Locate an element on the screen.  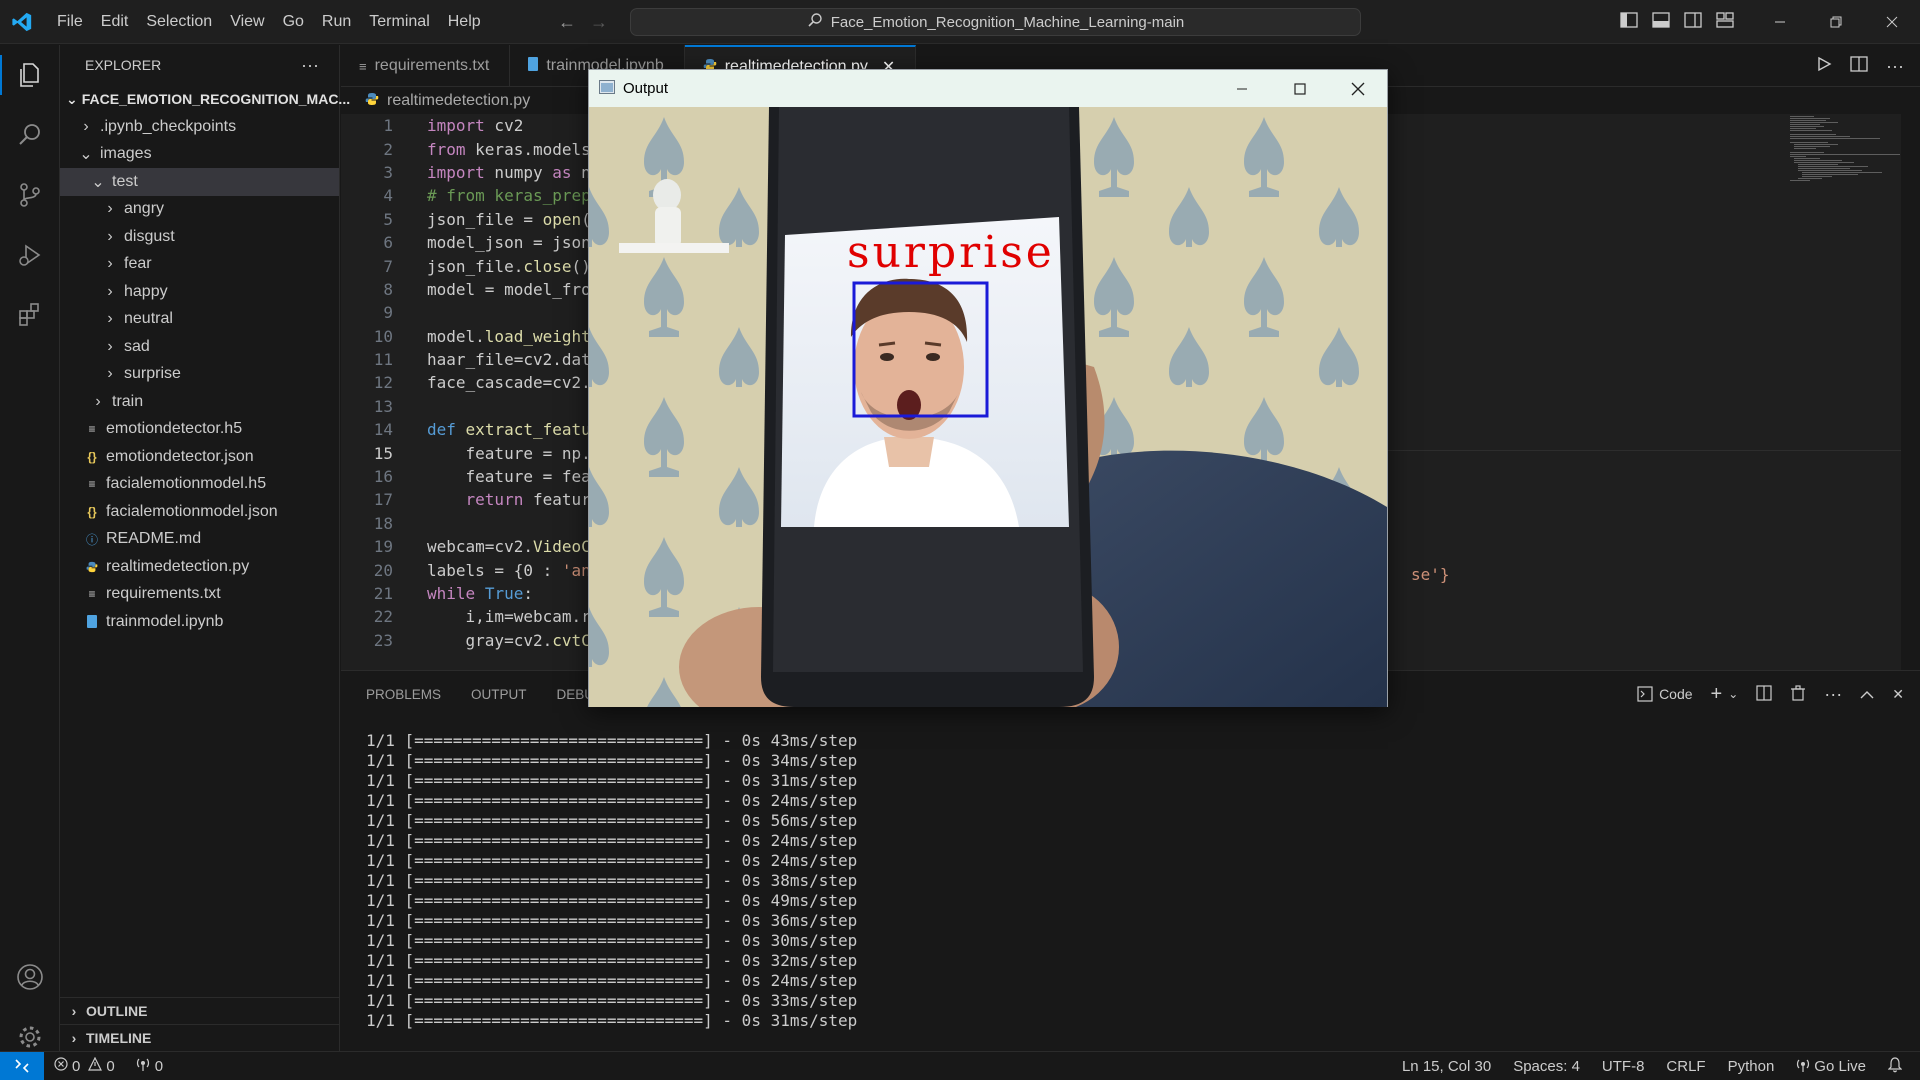
menu-bar: File Edit Selection View Go Run Terminal Help is located at coordinates (269, 22).